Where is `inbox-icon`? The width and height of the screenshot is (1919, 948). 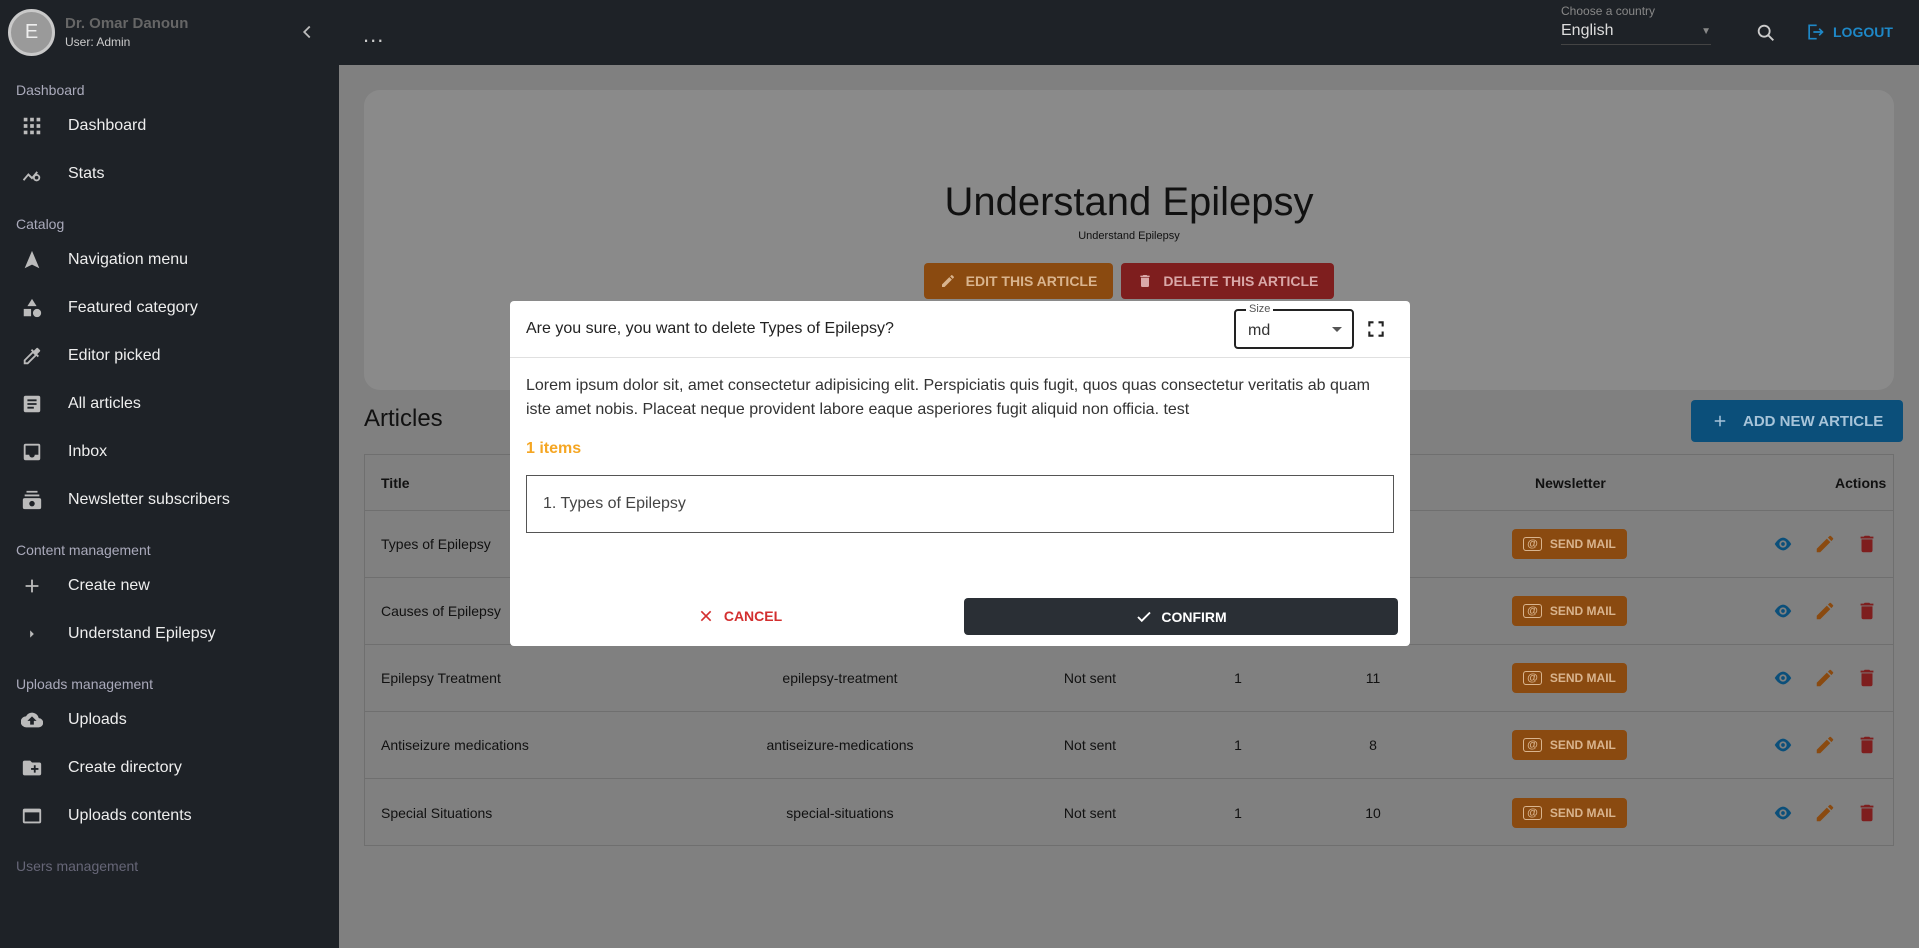
inbox-icon is located at coordinates (32, 452).